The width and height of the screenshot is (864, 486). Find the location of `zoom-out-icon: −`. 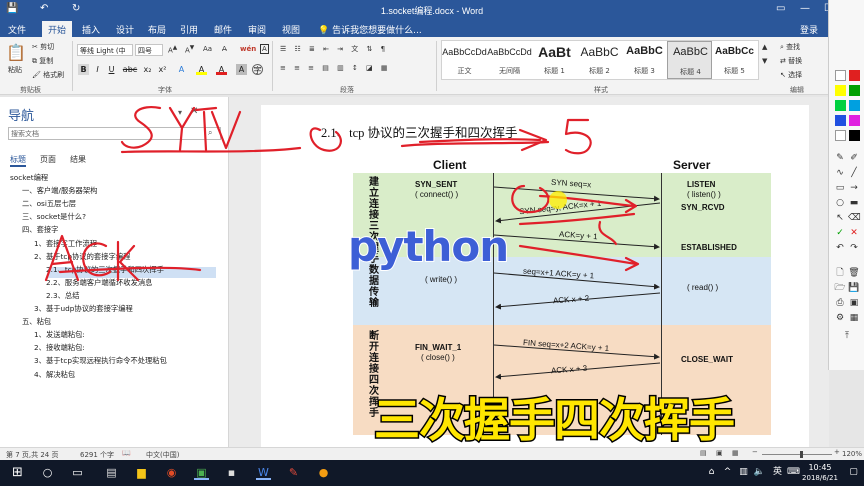

zoom-out-icon: − is located at coordinates (755, 452).